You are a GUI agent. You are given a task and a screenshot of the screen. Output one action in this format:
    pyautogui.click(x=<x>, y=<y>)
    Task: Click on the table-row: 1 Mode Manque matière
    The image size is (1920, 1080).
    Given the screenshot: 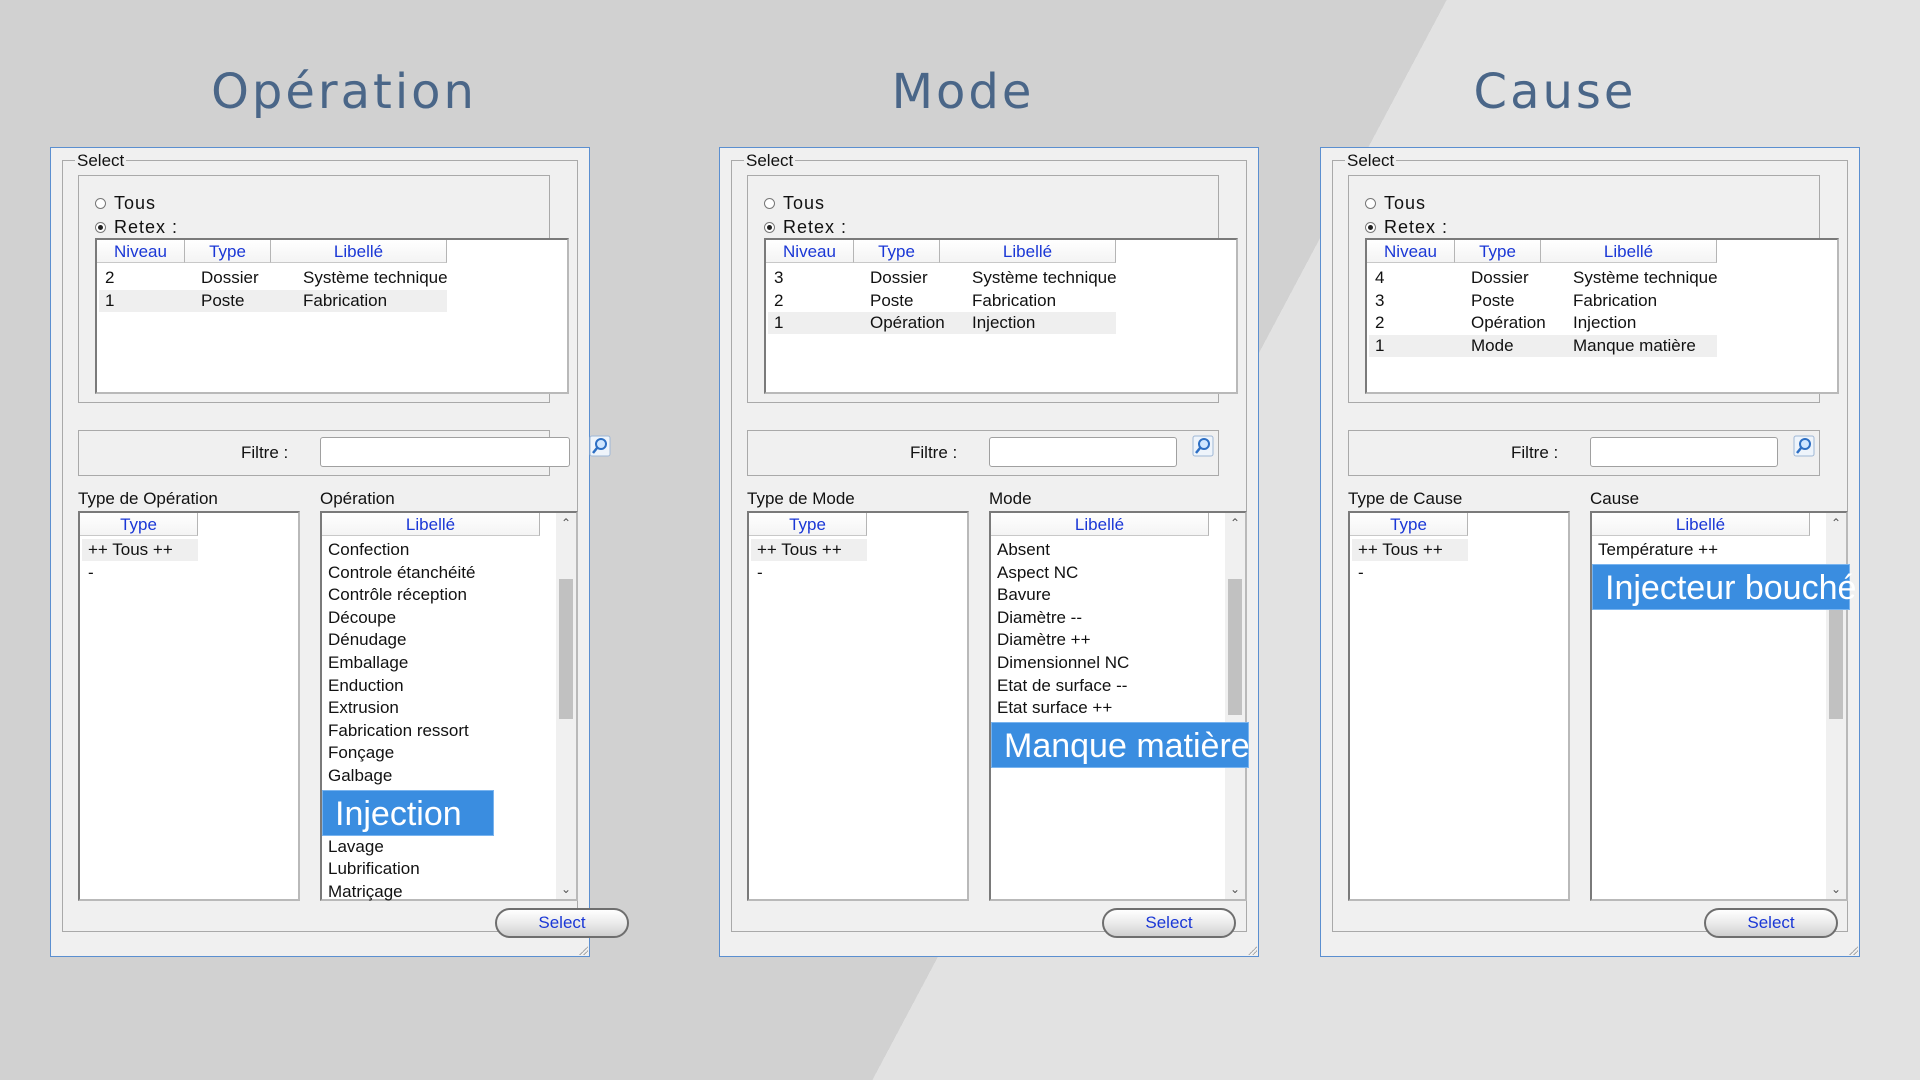 What is the action you would take?
    pyautogui.click(x=1543, y=345)
    